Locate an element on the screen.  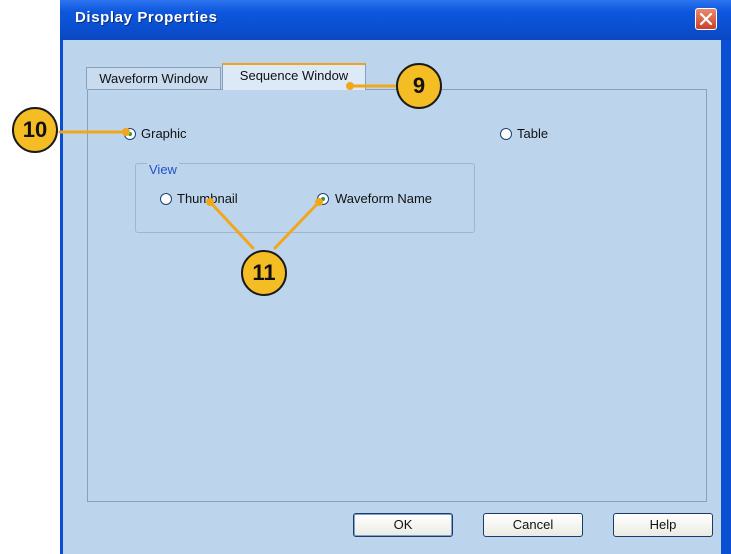
thumbnail-label: Thumbnail is located at coordinates (207, 198).